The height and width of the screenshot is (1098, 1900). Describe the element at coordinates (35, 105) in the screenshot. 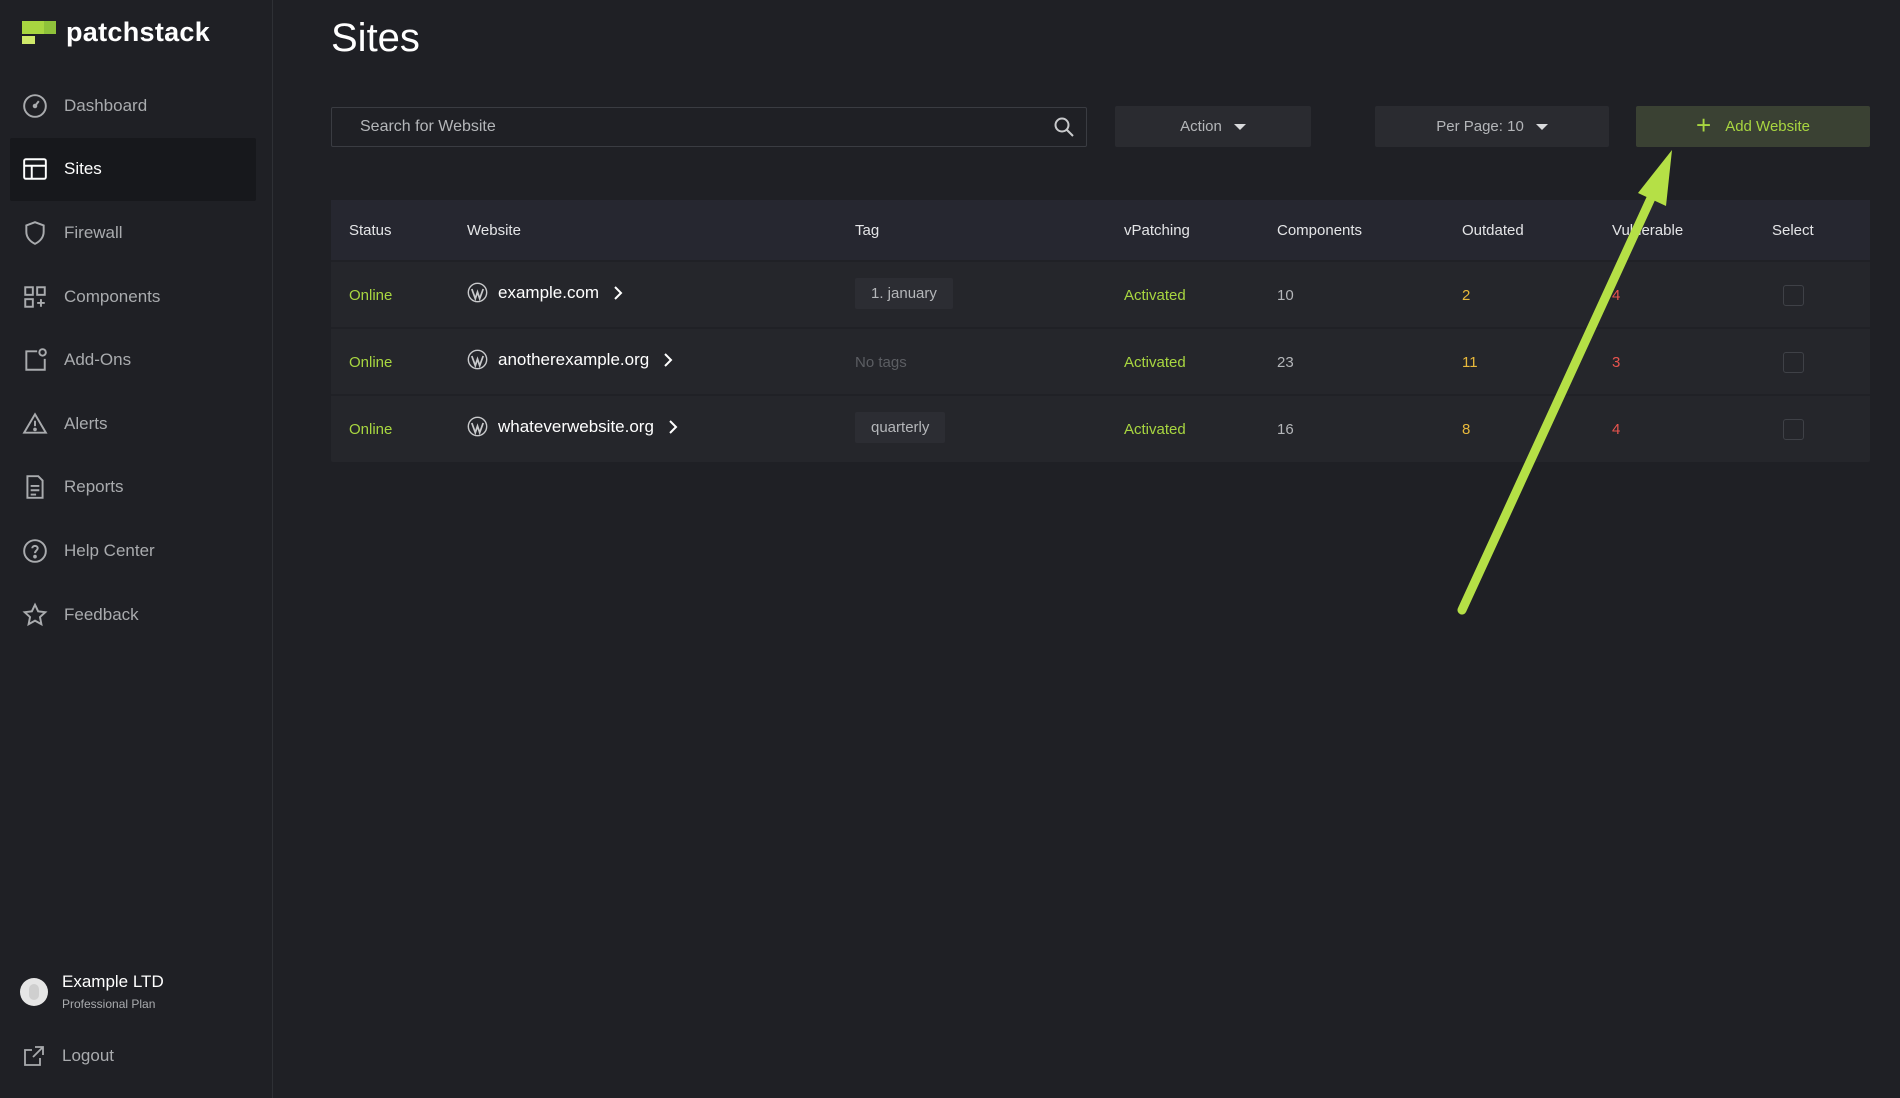

I see `gauge-icon` at that location.